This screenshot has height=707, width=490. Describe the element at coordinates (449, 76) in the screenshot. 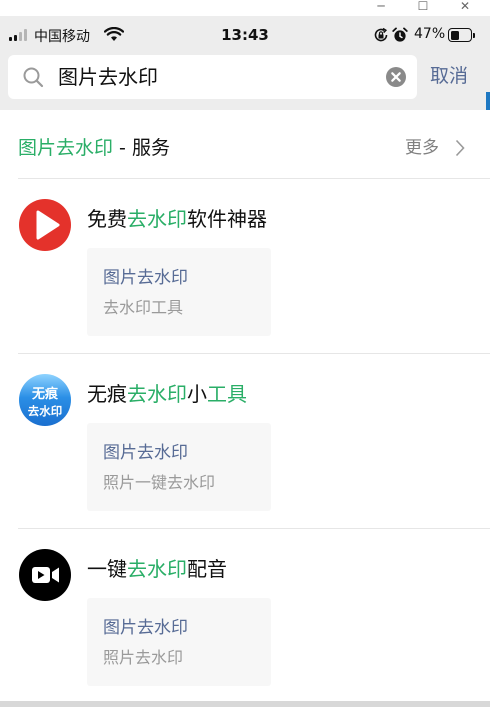

I see `cancel-button: 取消` at that location.